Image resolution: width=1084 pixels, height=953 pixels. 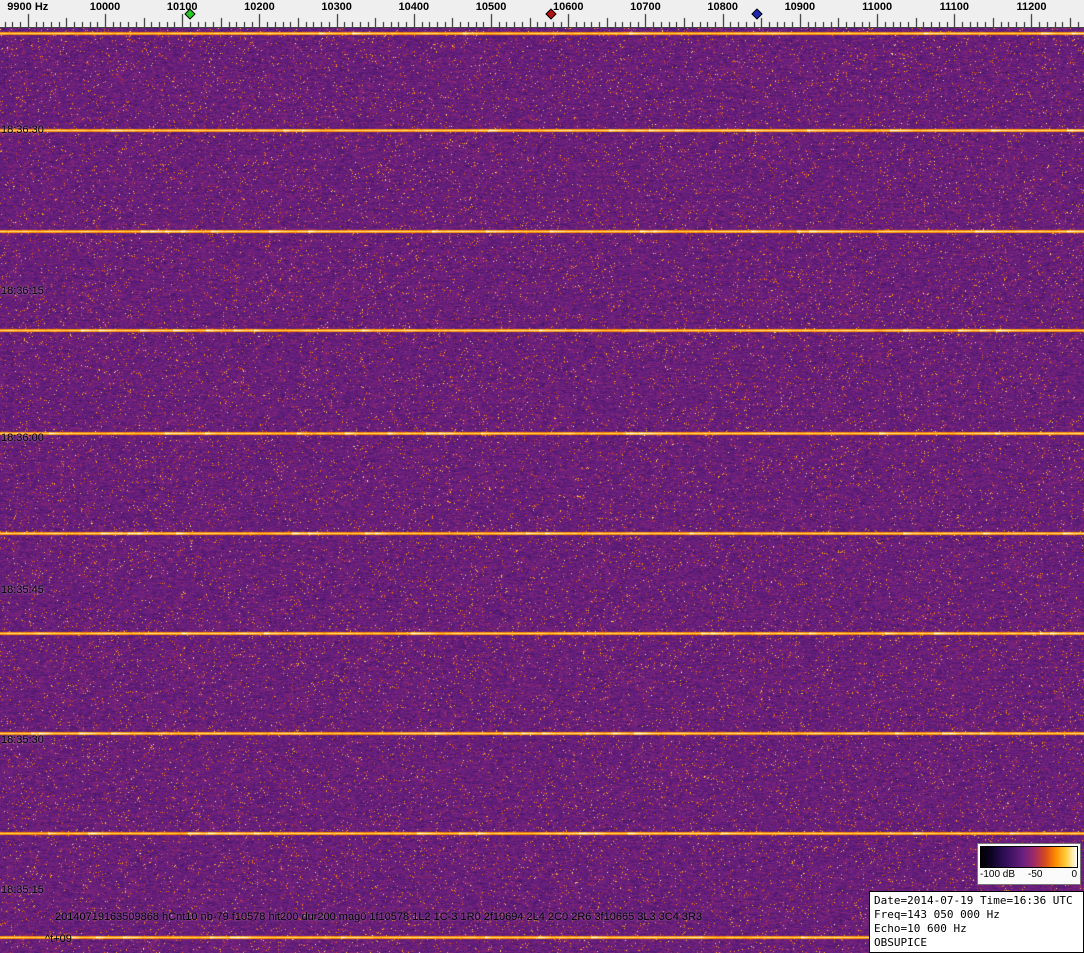 What do you see at coordinates (336, 7) in the screenshot?
I see `ruler-frequency-label: 10300` at bounding box center [336, 7].